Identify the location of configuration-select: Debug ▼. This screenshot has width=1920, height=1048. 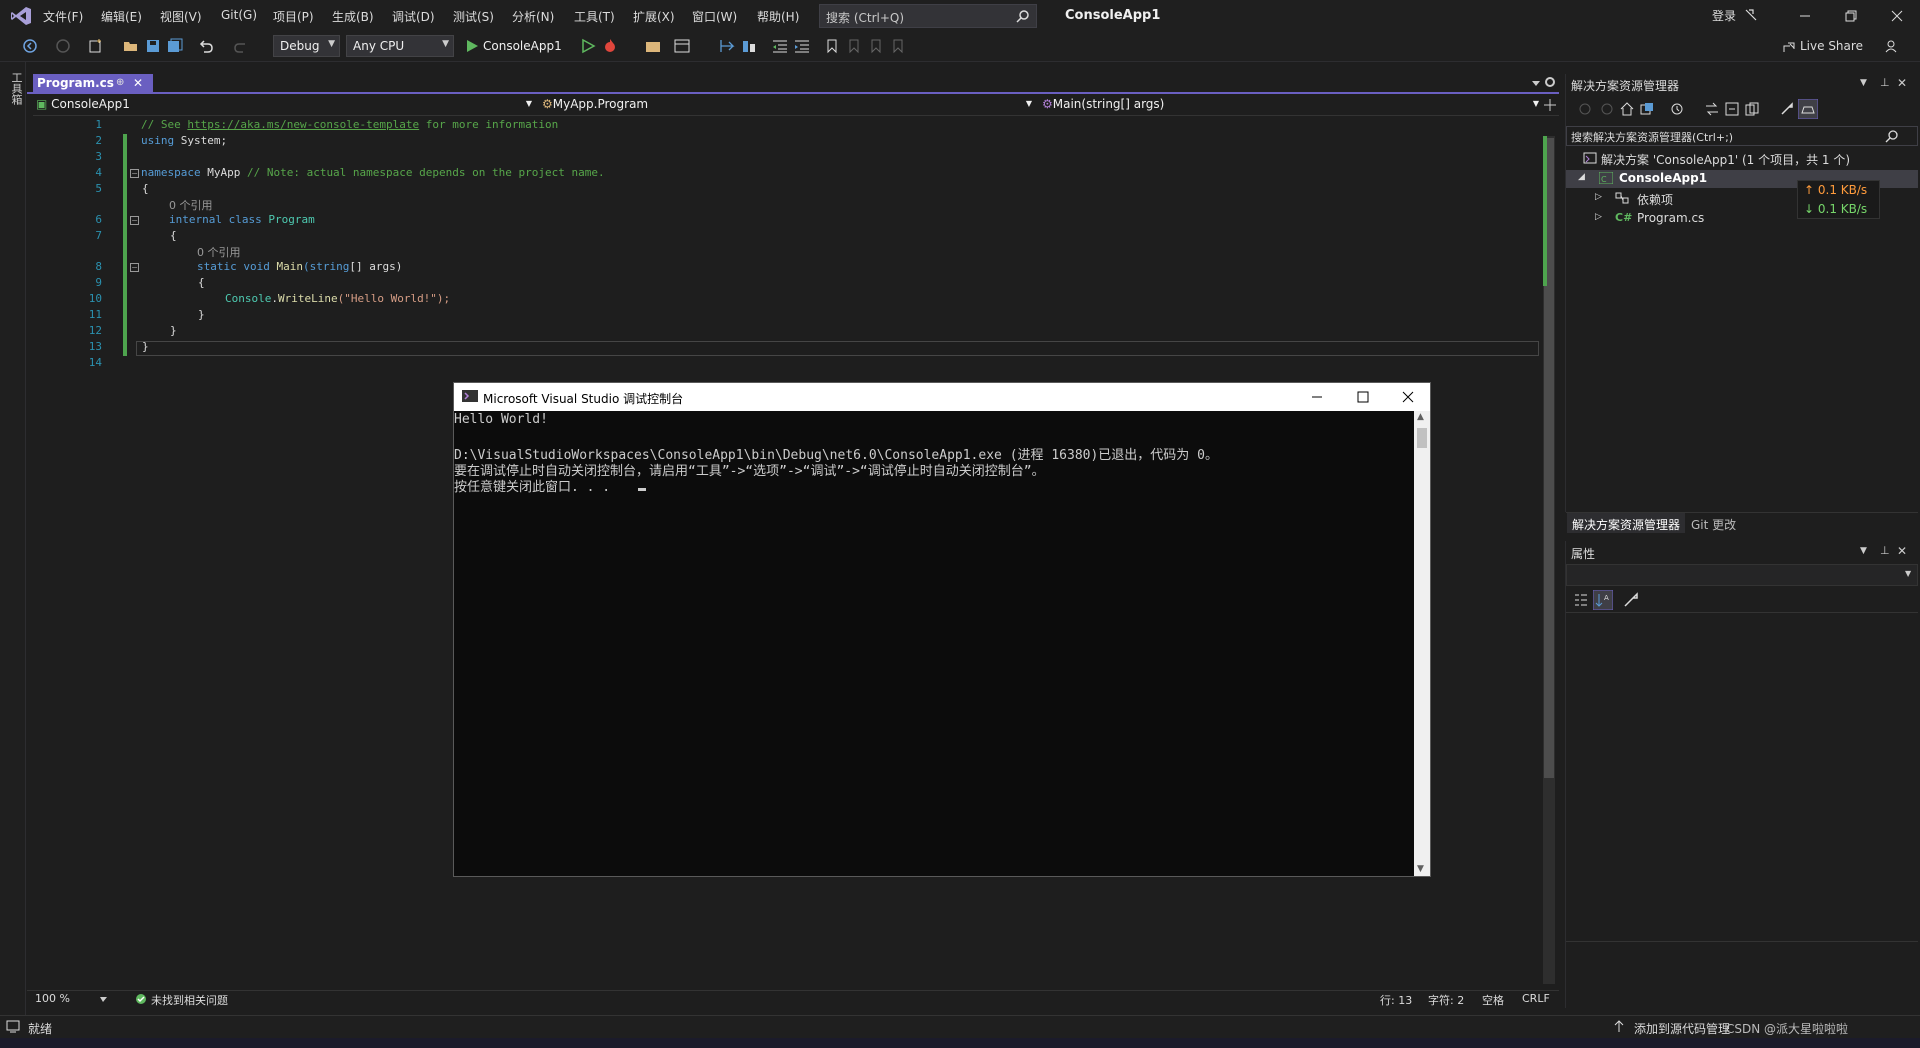
(306, 46).